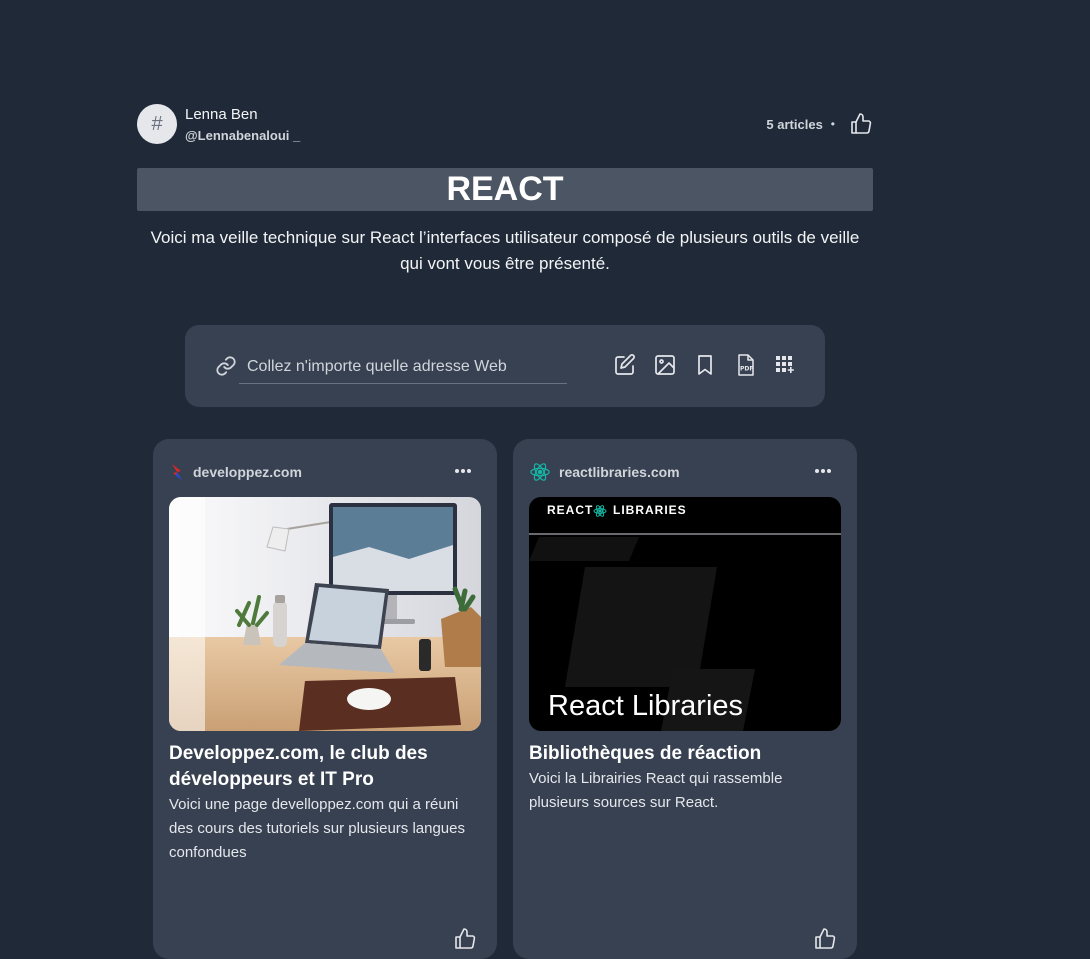  Describe the element at coordinates (665, 365) in the screenshot. I see `image-icon` at that location.